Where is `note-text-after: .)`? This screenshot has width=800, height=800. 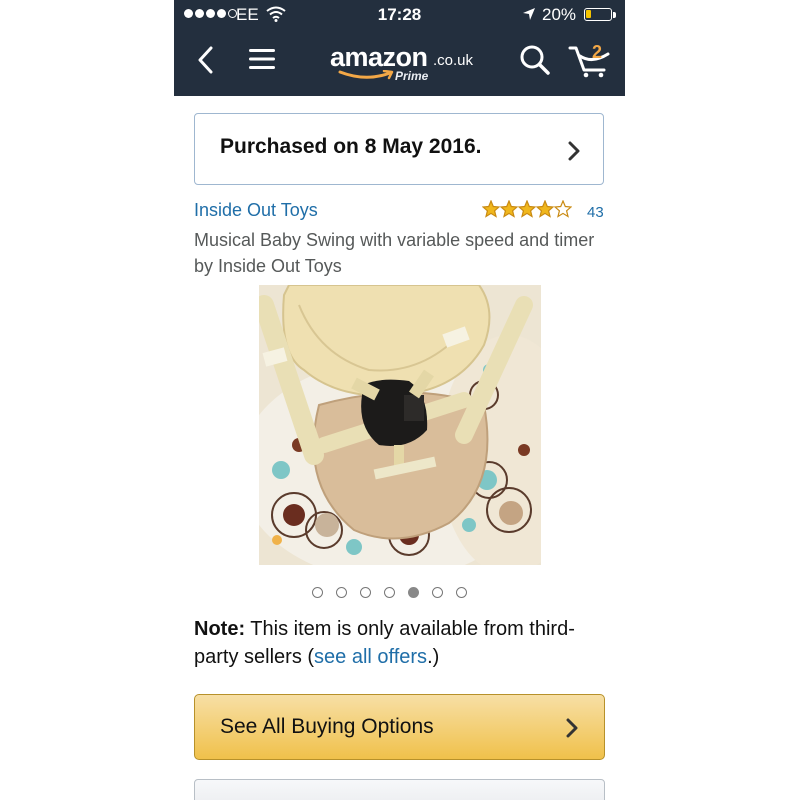
note-text-after: .) is located at coordinates (433, 657).